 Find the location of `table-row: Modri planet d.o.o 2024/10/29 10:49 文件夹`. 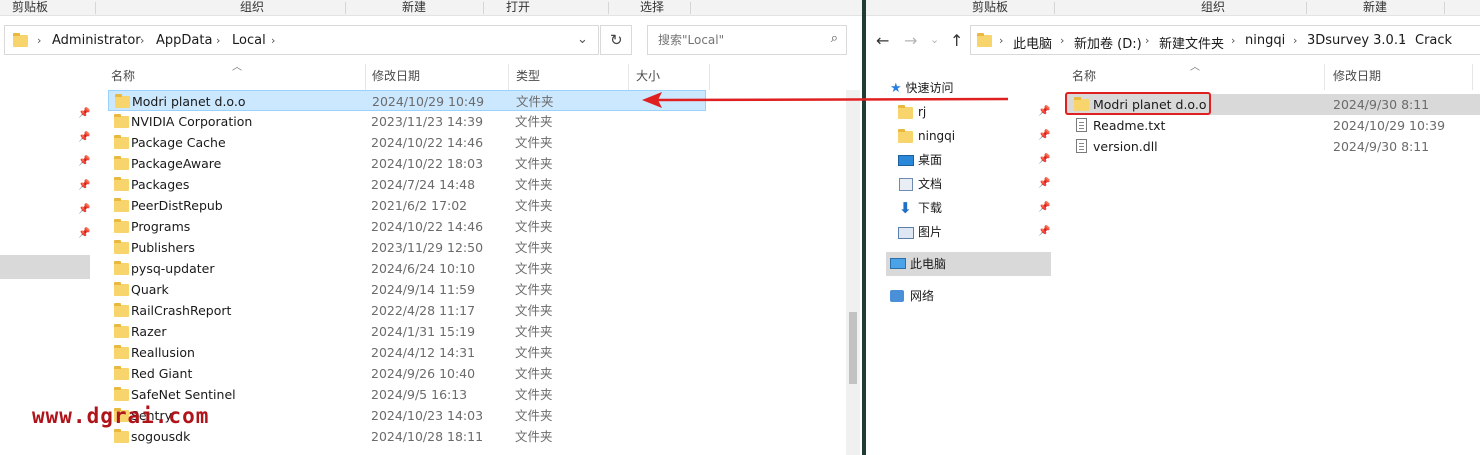

table-row: Modri planet d.o.o 2024/10/29 10:49 文件夹 is located at coordinates (407, 100).